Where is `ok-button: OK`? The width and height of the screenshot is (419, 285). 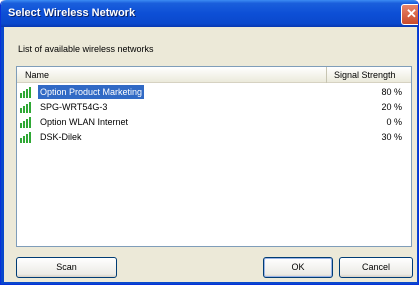
ok-button: OK is located at coordinates (298, 267).